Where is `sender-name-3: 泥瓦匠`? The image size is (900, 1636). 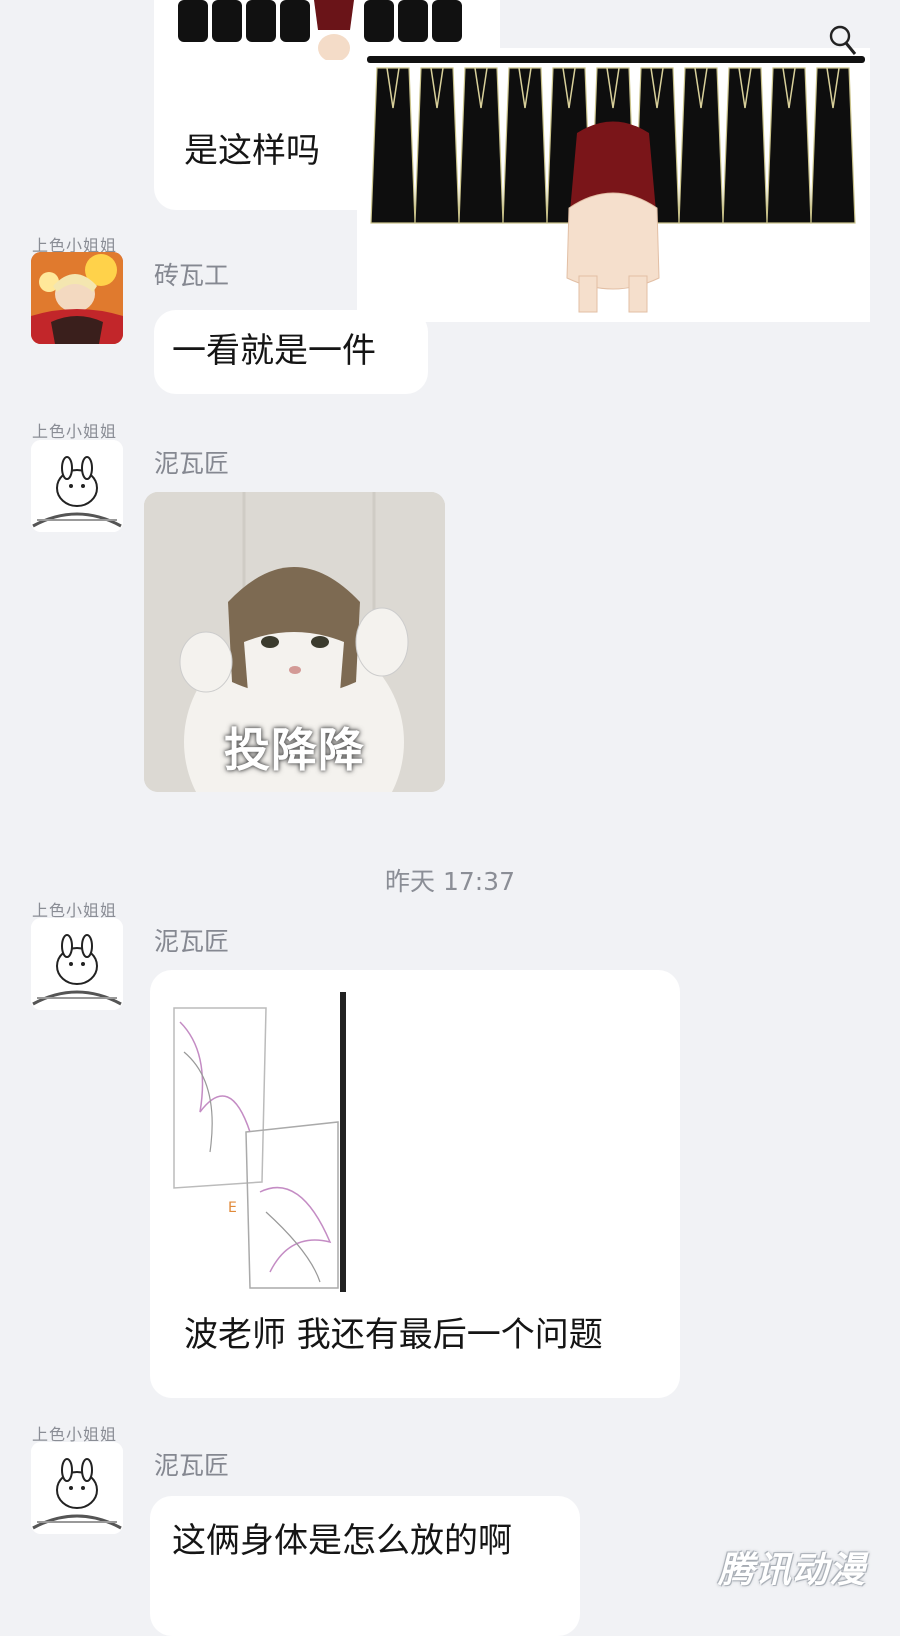 sender-name-3: 泥瓦匠 is located at coordinates (192, 941).